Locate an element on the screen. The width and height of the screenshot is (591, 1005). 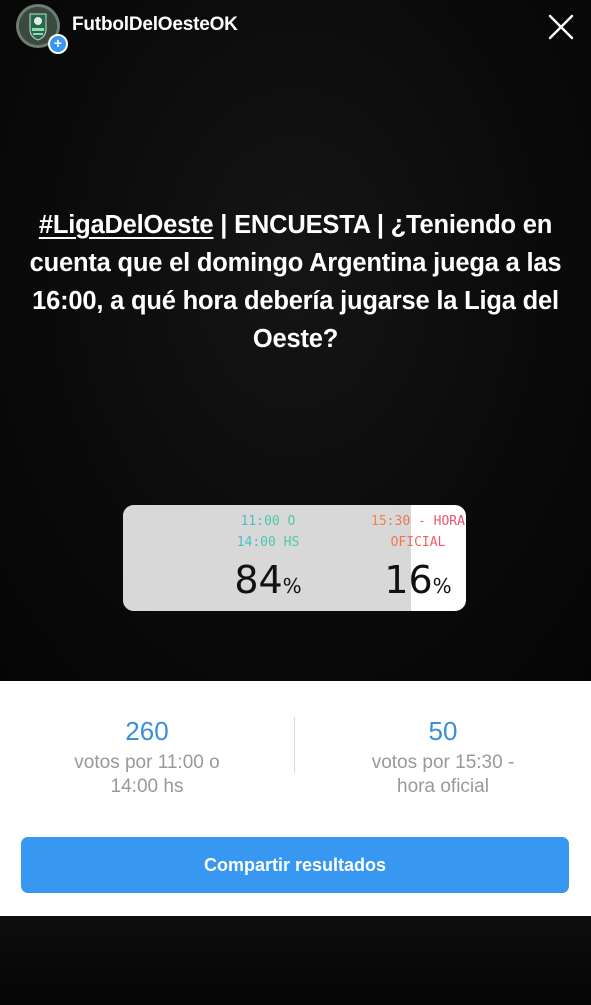
vote-count: 260 is located at coordinates (147, 731).